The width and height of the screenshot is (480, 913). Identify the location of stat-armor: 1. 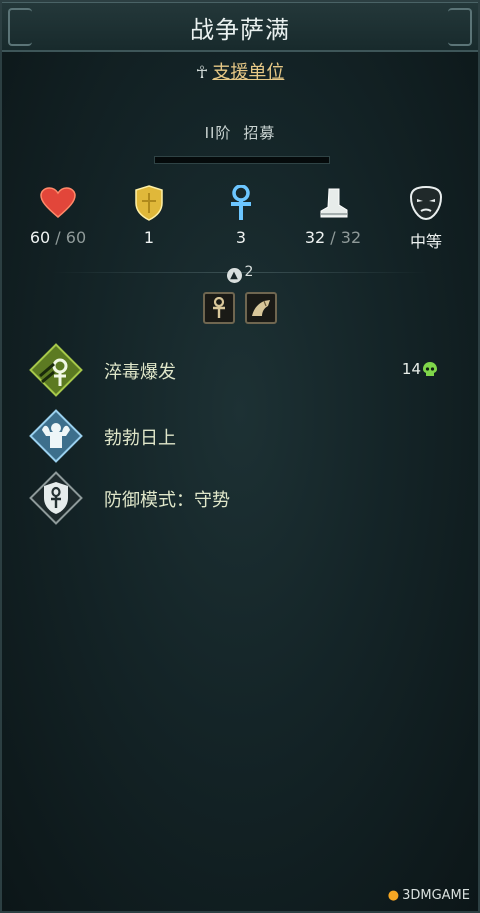
(149, 215).